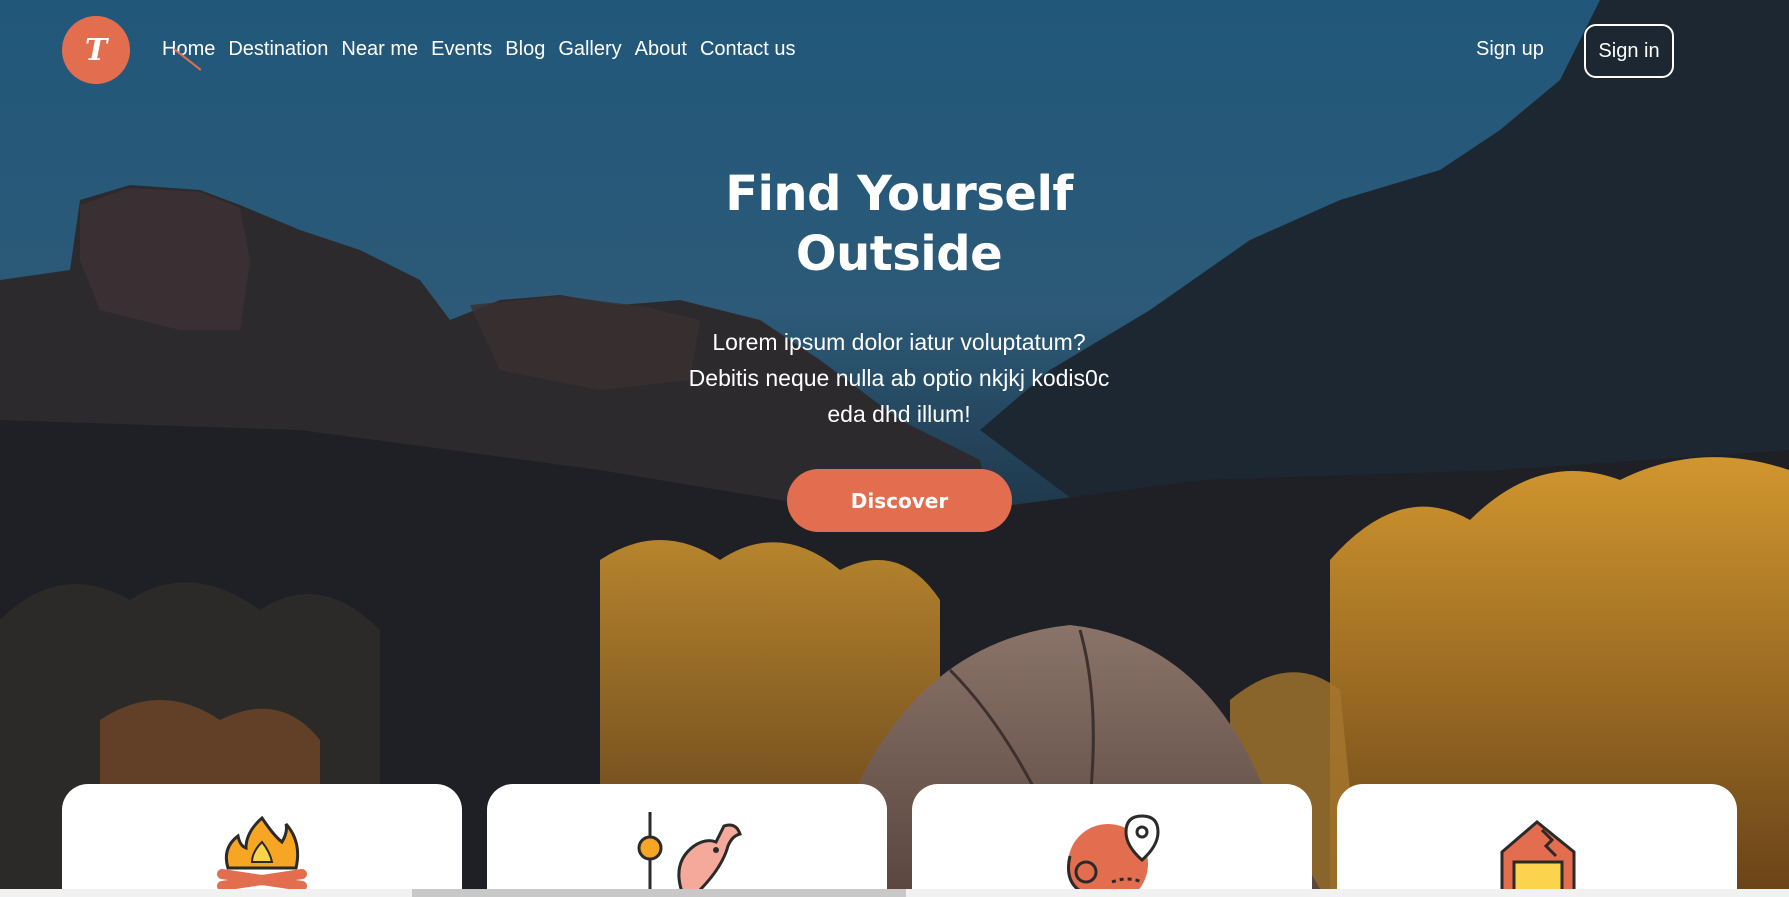  I want to click on map-location-icon, so click(1113, 851).